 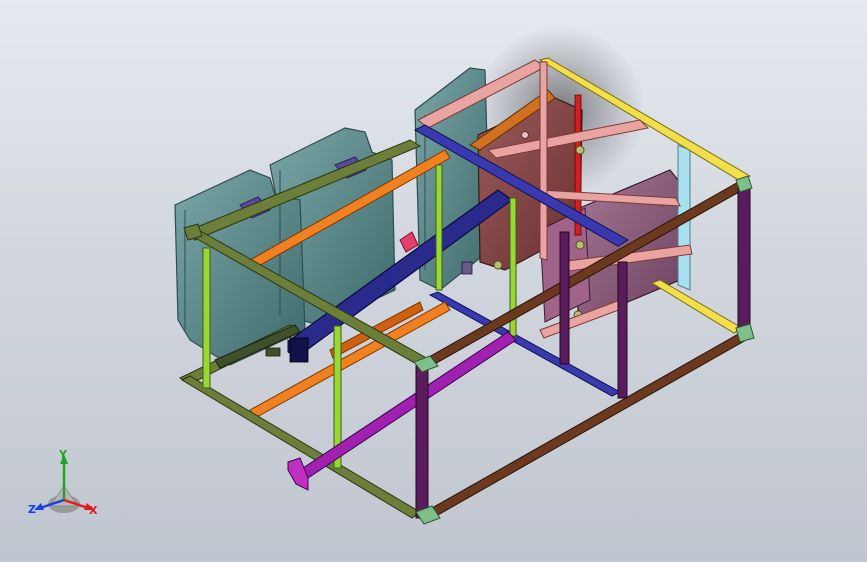 I want to click on yellow-rail-bottom, so click(x=696, y=306).